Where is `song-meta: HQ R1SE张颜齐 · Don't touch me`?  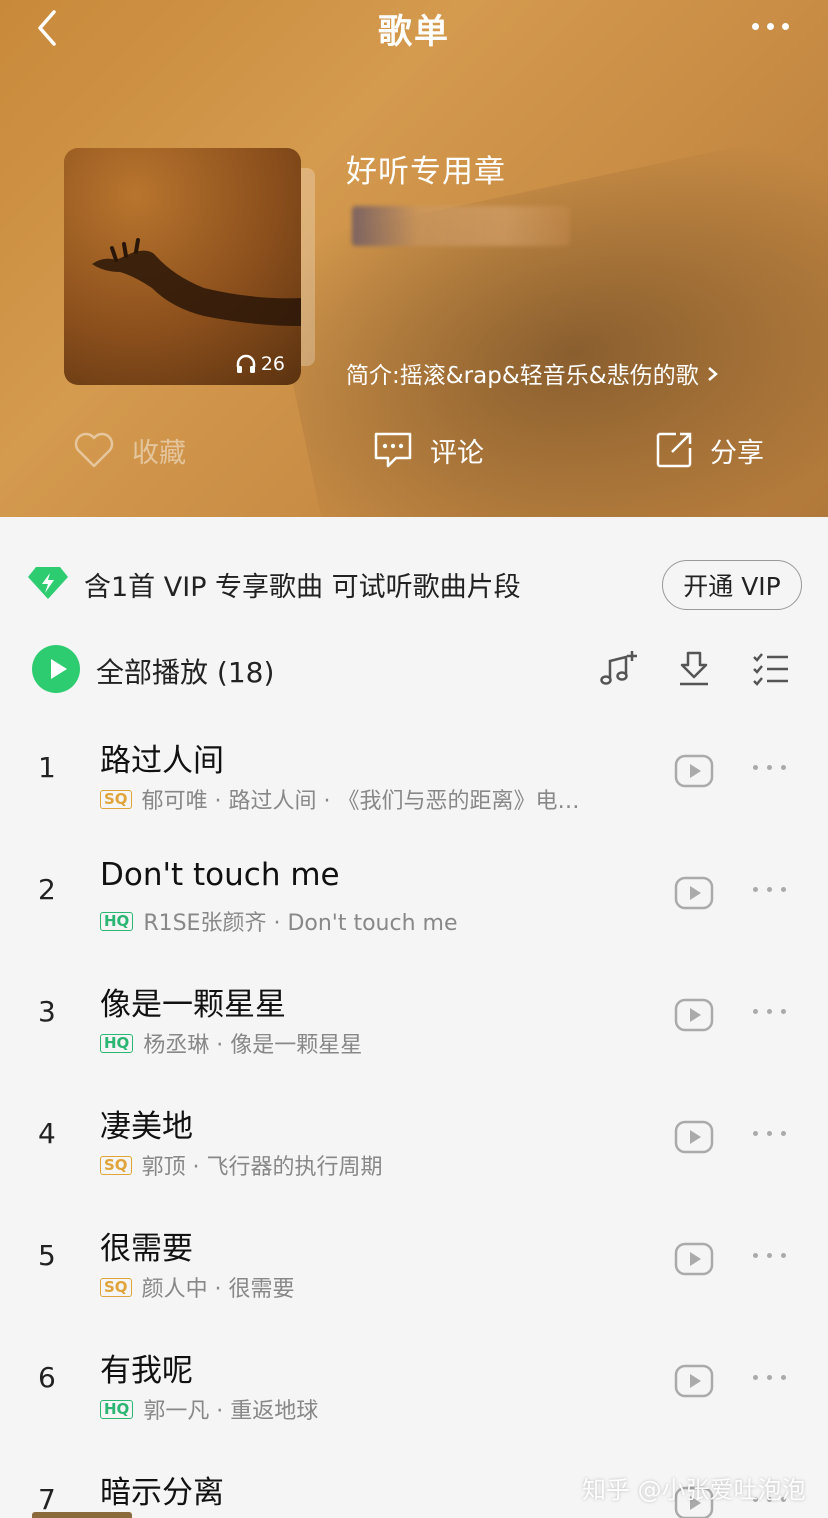 song-meta: HQ R1SE张颜齐 · Don't touch me is located at coordinates (376, 921).